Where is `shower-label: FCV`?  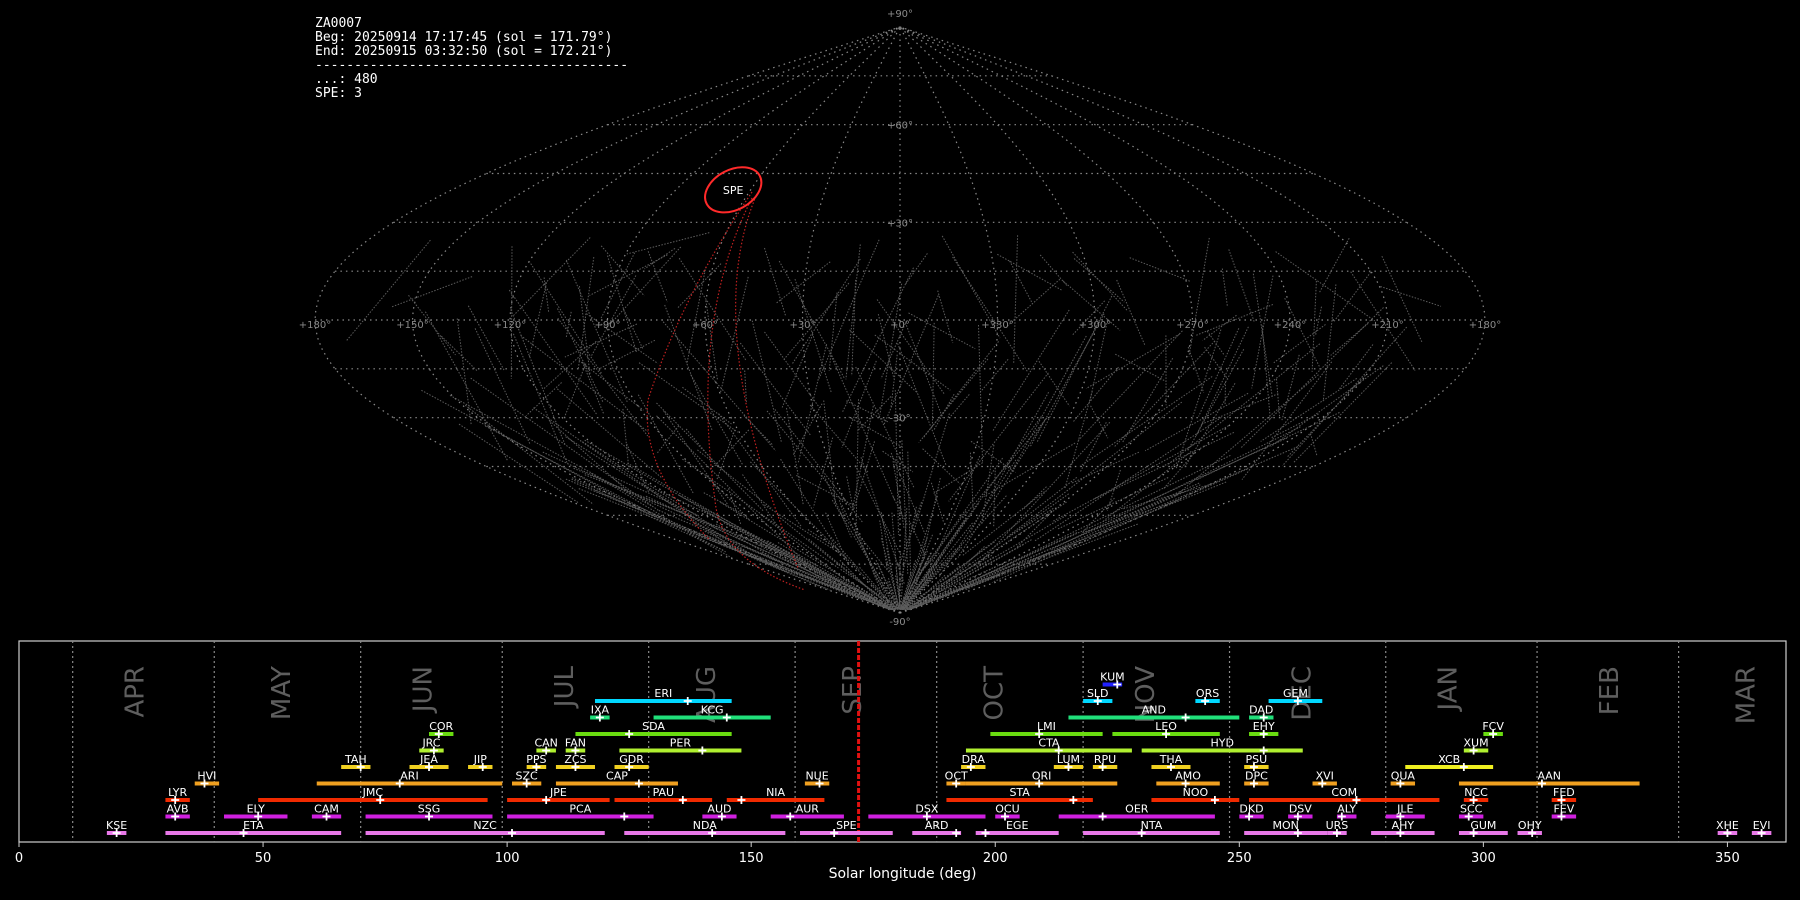
shower-label: FCV is located at coordinates (1493, 726).